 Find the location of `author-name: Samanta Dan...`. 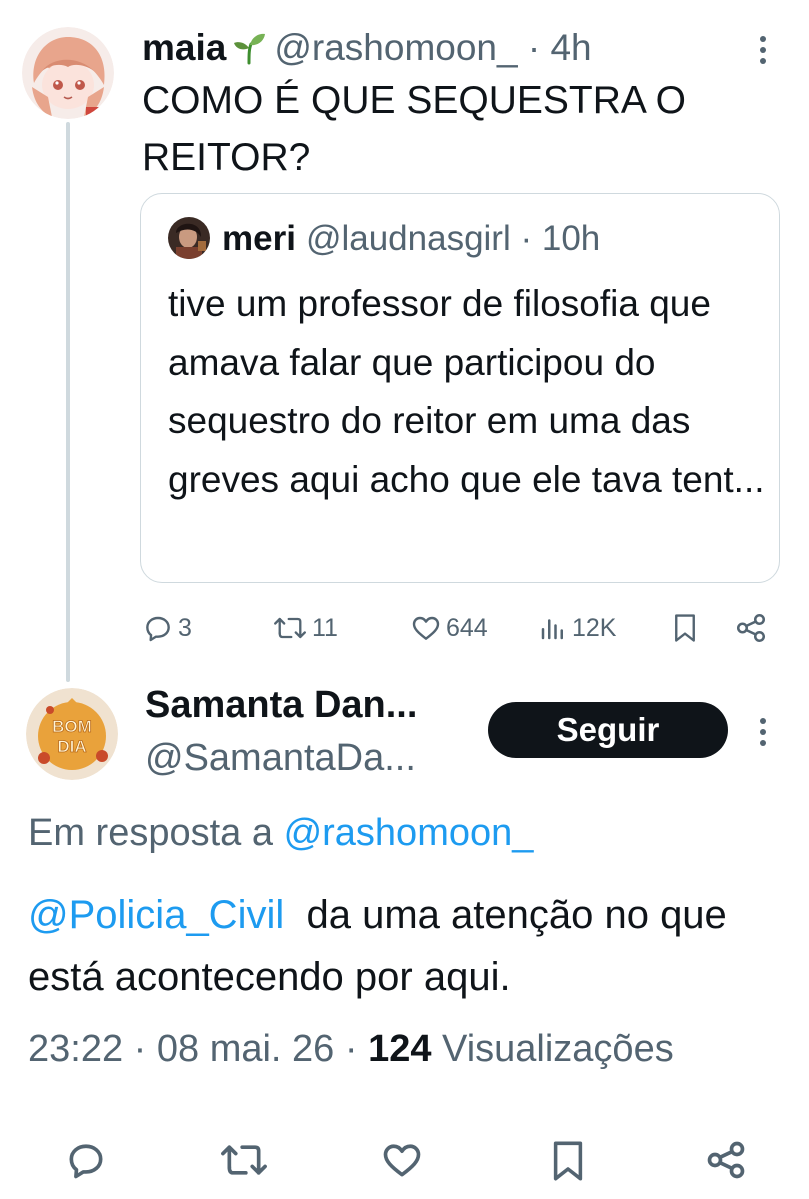

author-name: Samanta Dan... is located at coordinates (281, 705).